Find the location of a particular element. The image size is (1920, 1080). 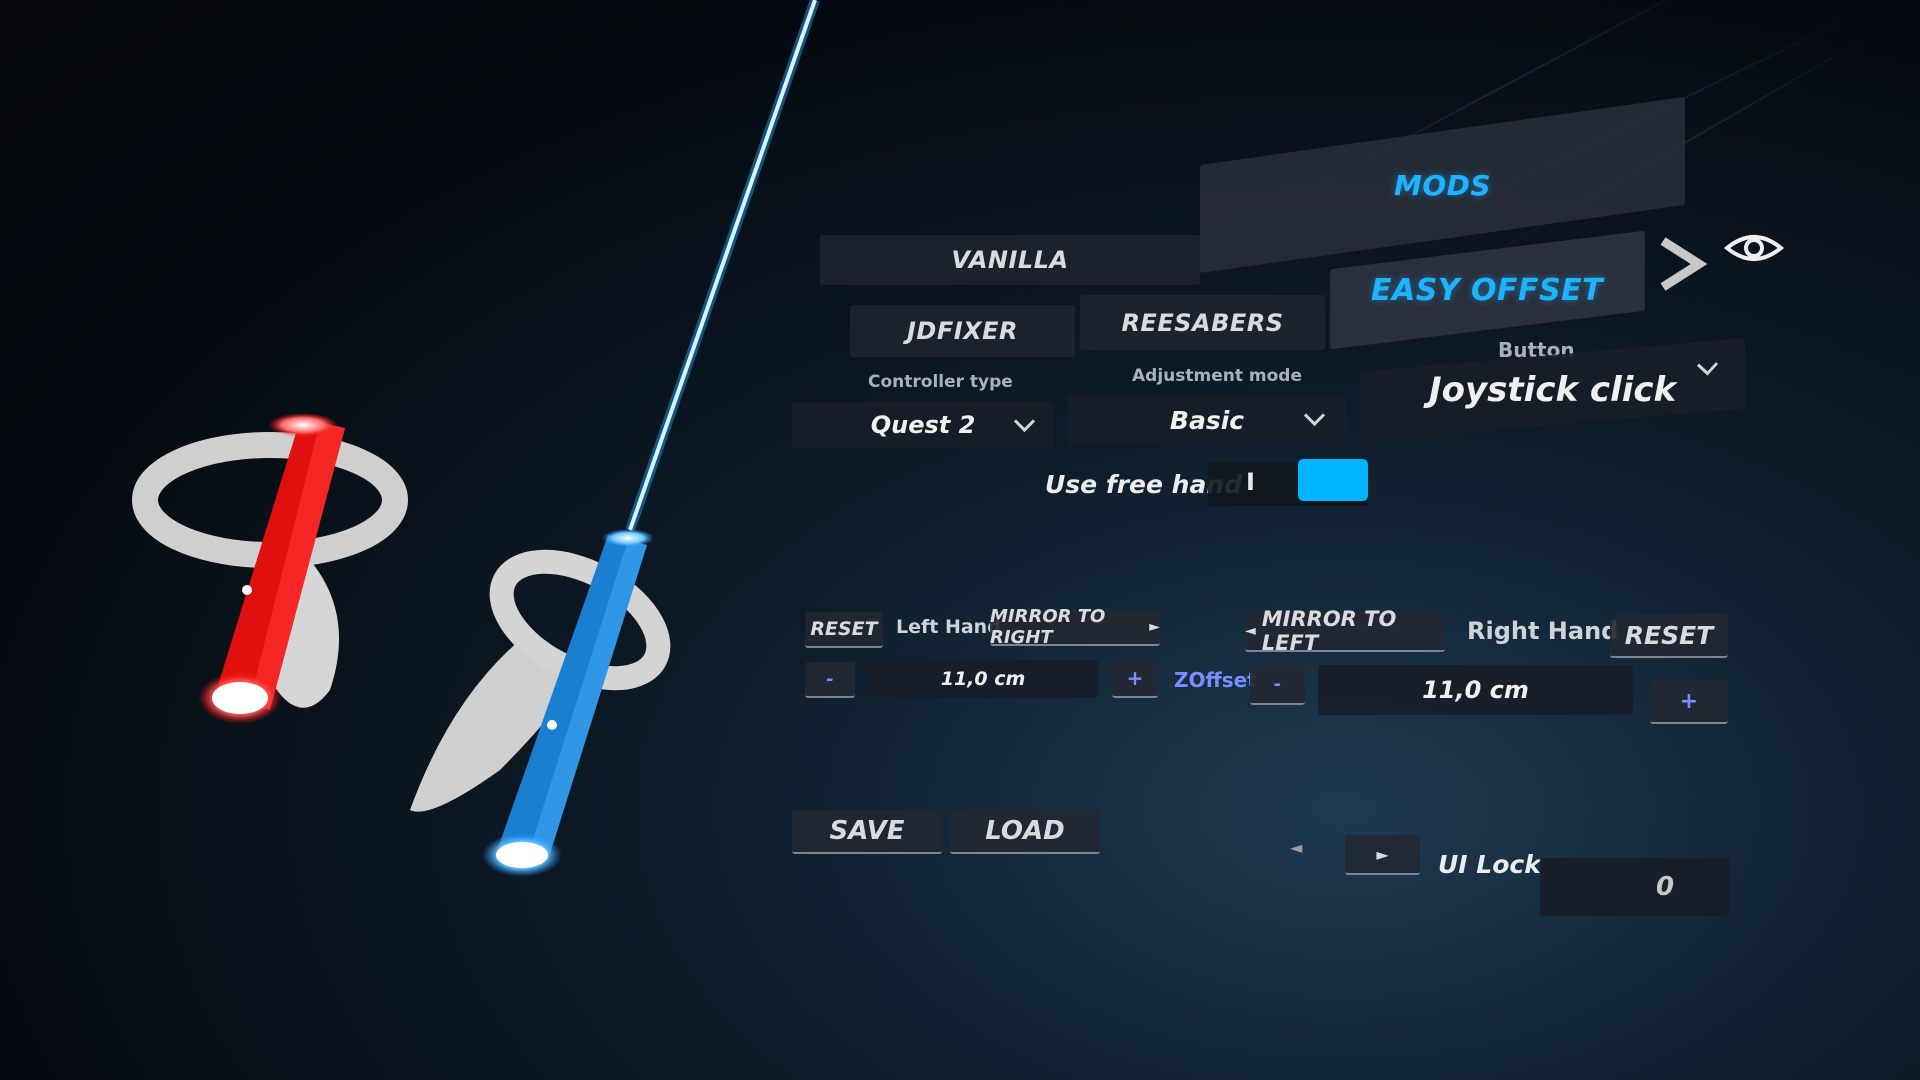

tab-label: VANILLA is located at coordinates (1010, 260).